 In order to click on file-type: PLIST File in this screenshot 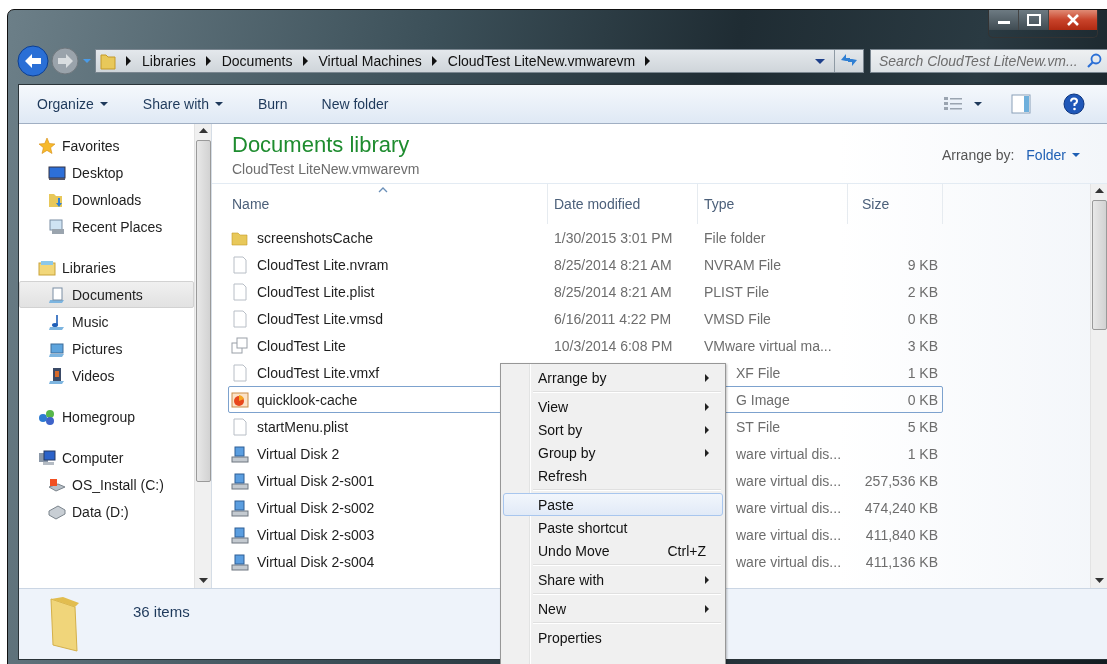, I will do `click(737, 291)`.